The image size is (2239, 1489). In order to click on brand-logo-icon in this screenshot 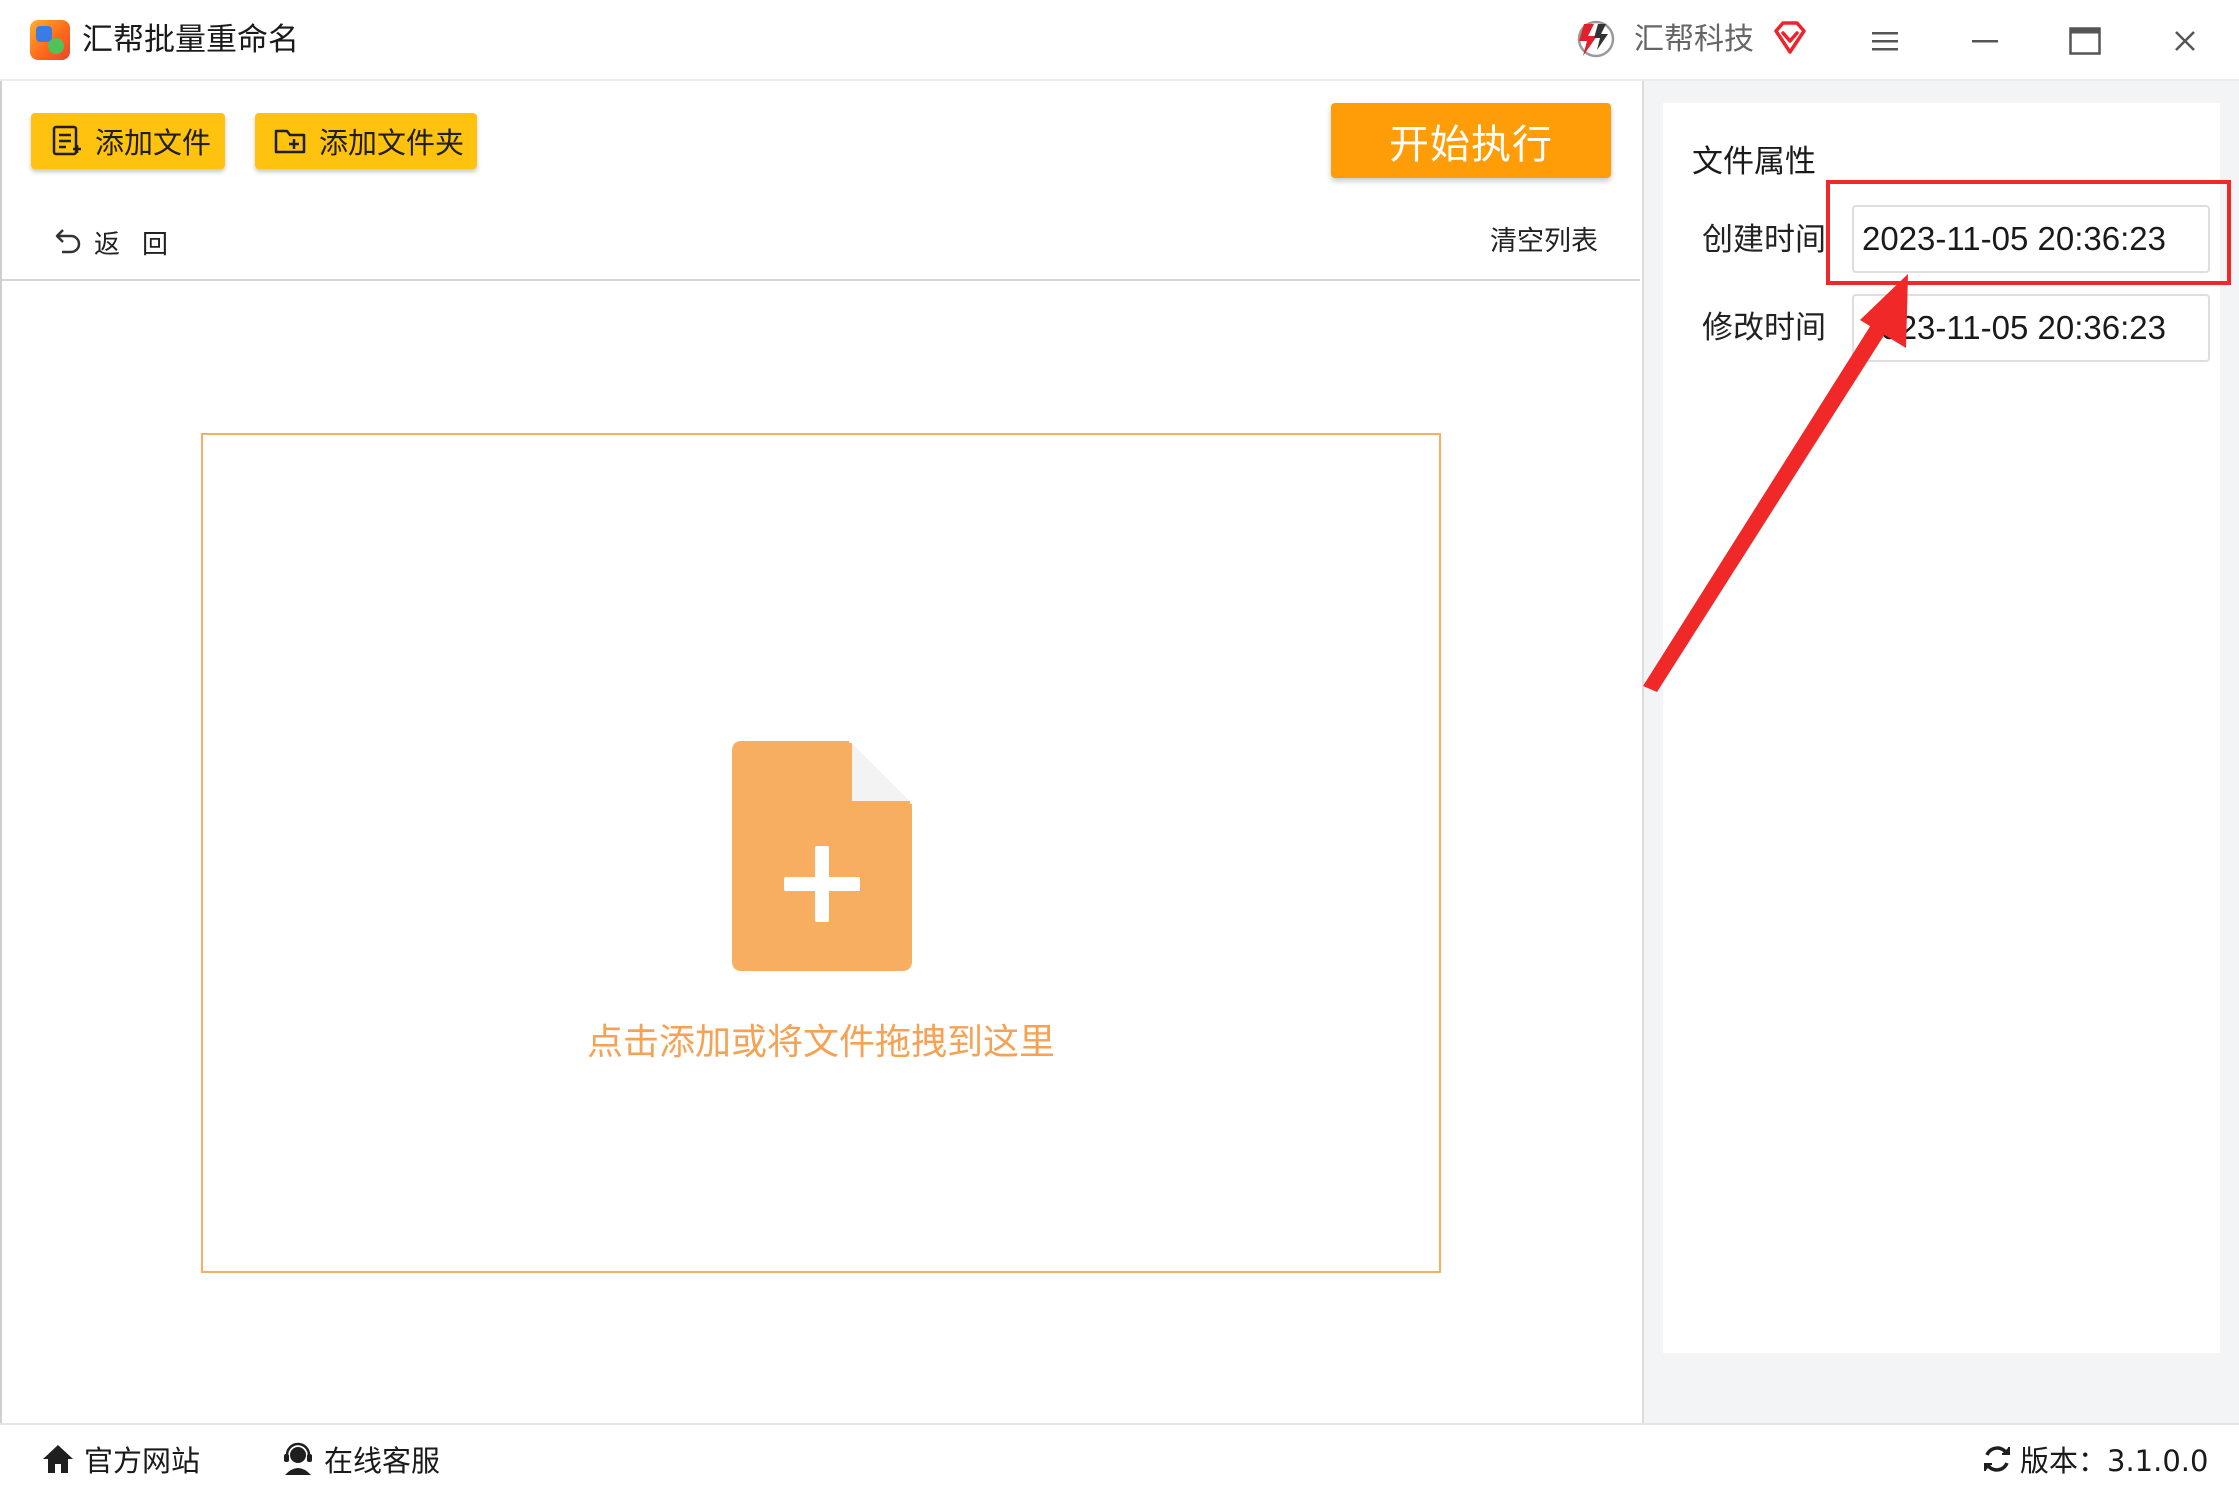, I will do `click(1596, 39)`.